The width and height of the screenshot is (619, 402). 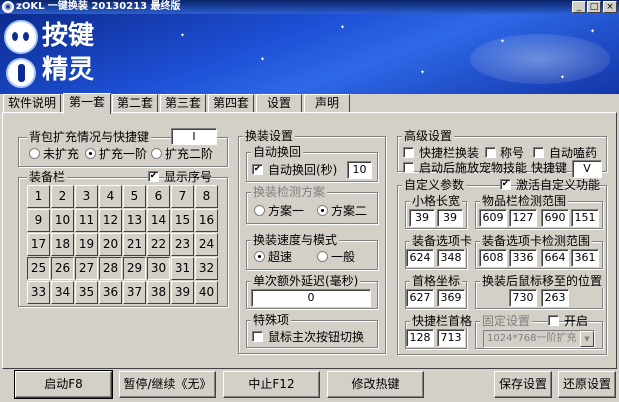 I want to click on equip-slot: 14, so click(x=158, y=220).